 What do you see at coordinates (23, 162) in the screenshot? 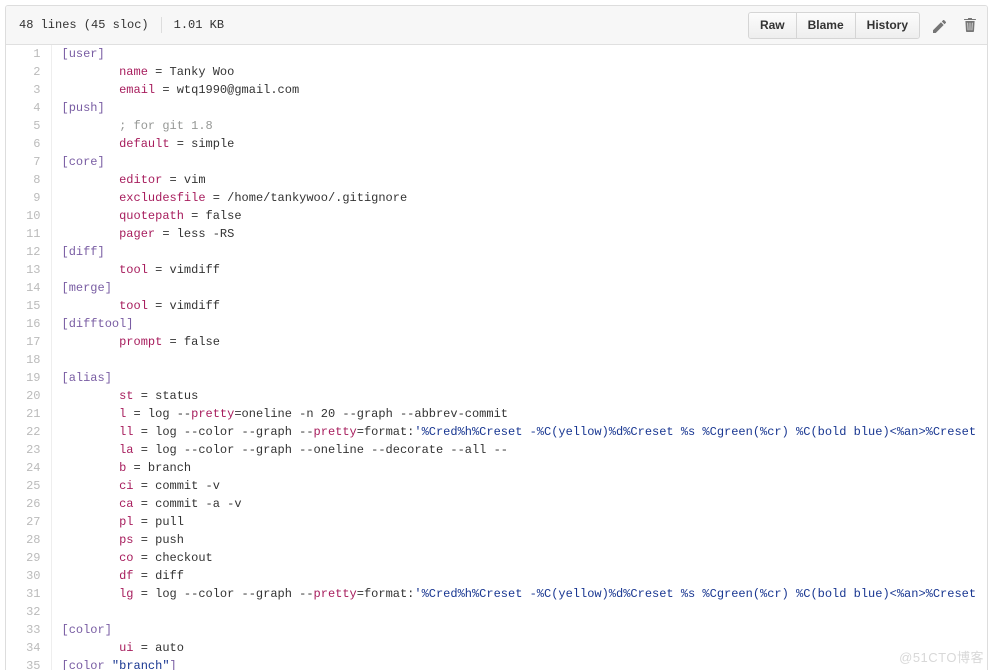
I see `line-number: 7` at bounding box center [23, 162].